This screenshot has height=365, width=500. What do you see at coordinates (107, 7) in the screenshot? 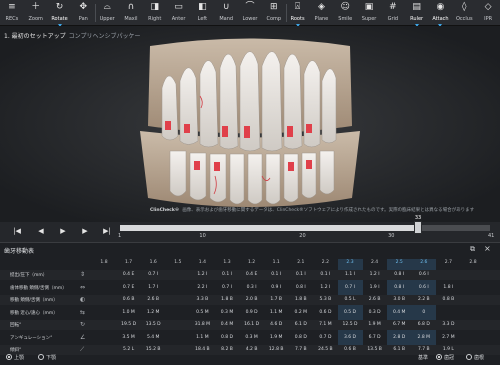
I see `upper-icon: ⌓` at bounding box center [107, 7].